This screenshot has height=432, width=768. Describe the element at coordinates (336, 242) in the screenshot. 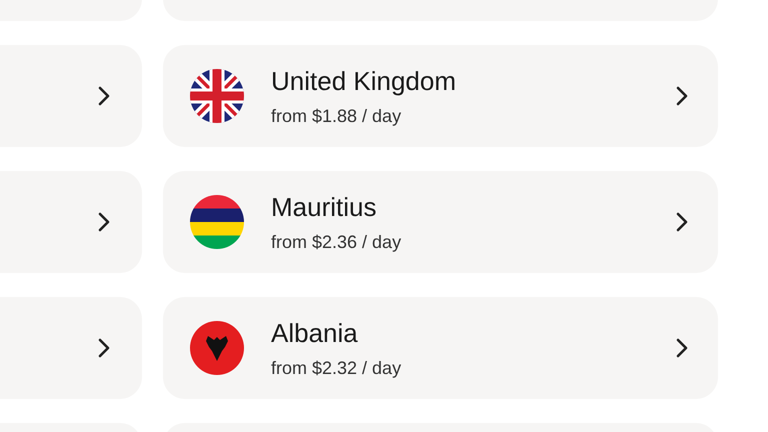

I see `price-text: from $2.36 / day` at that location.